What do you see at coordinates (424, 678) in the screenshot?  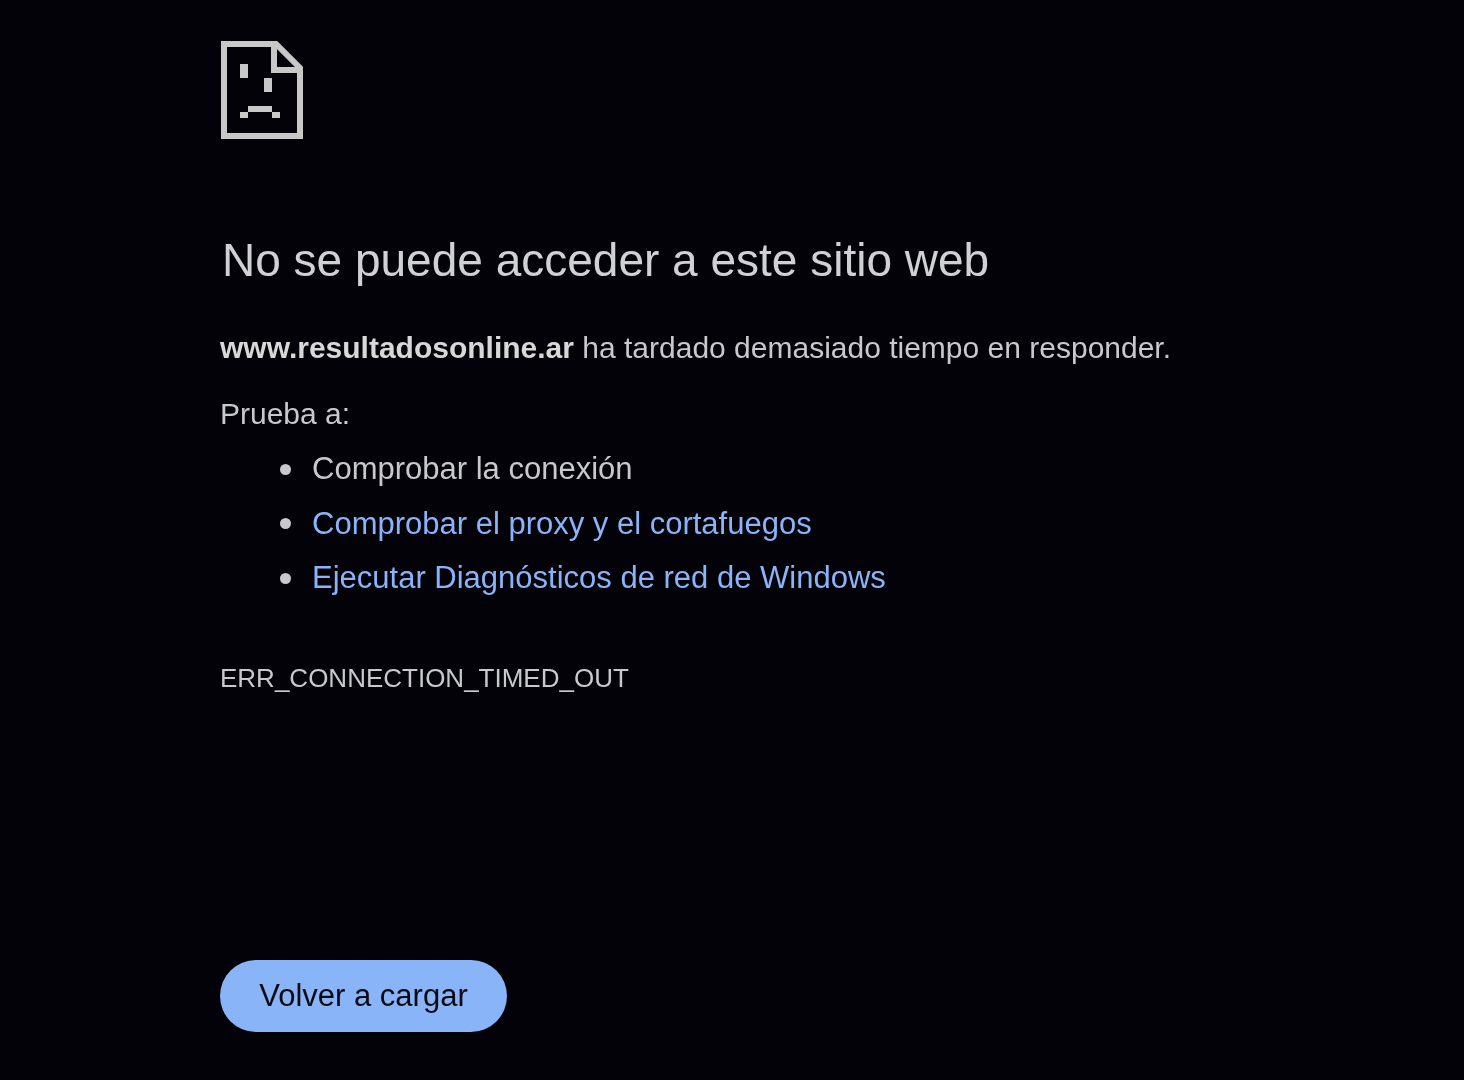 I see `error-code: ERR_CONNECTION_TIMED_OUT` at bounding box center [424, 678].